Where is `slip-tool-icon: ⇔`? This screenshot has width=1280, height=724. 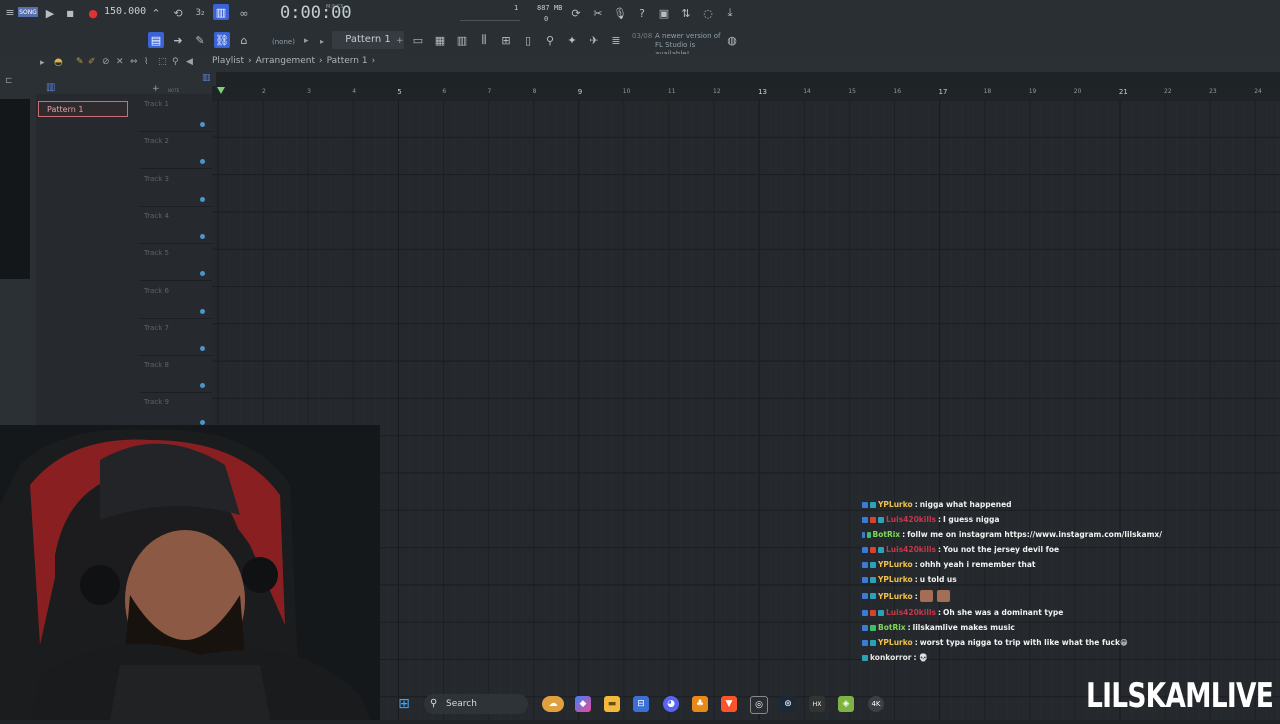
slip-tool-icon: ⇔ is located at coordinates (134, 62).